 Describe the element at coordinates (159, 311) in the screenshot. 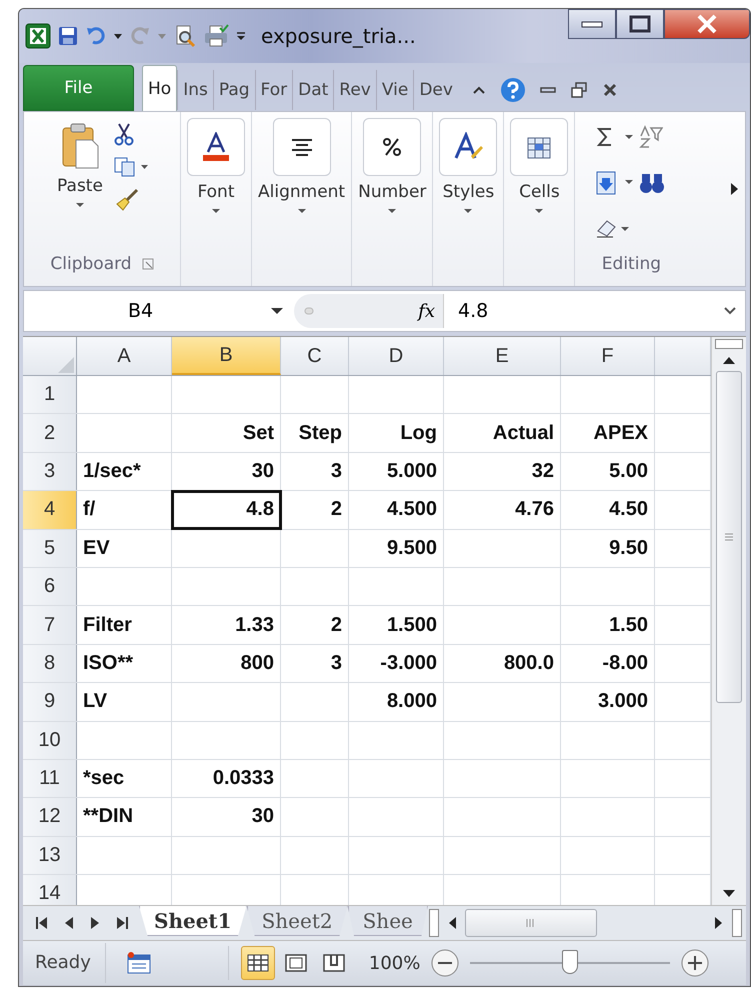

I see `name-box: B4` at that location.